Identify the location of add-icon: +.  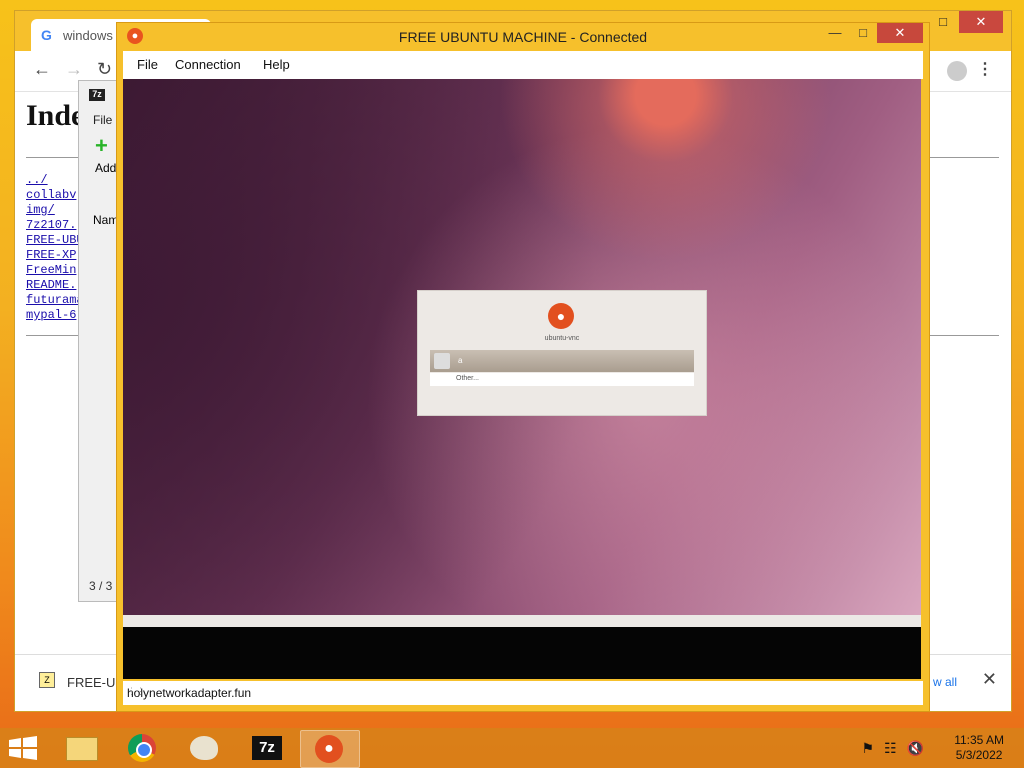
(101, 146).